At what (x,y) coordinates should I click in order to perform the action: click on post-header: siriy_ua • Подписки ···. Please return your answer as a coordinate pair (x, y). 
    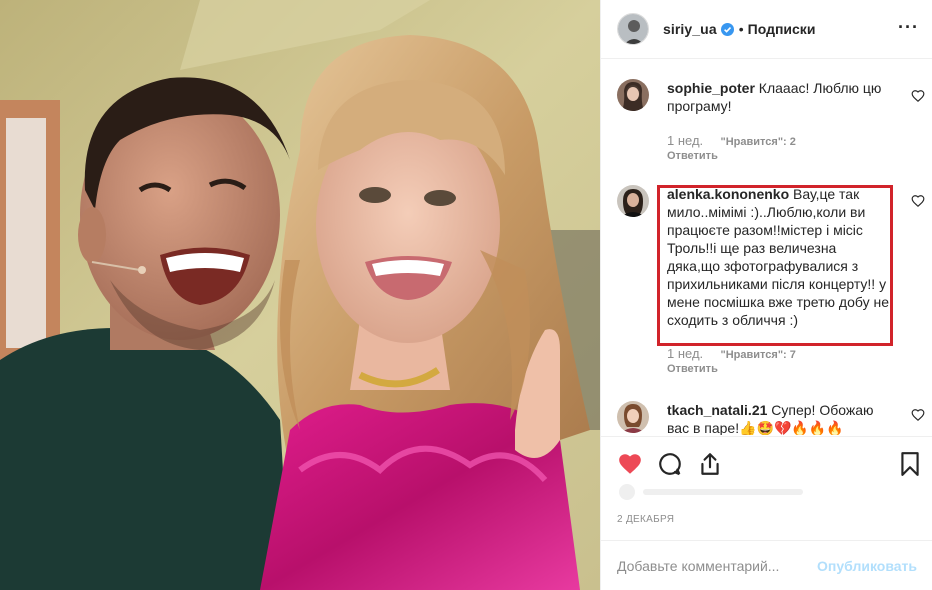
    Looking at the image, I should click on (766, 29).